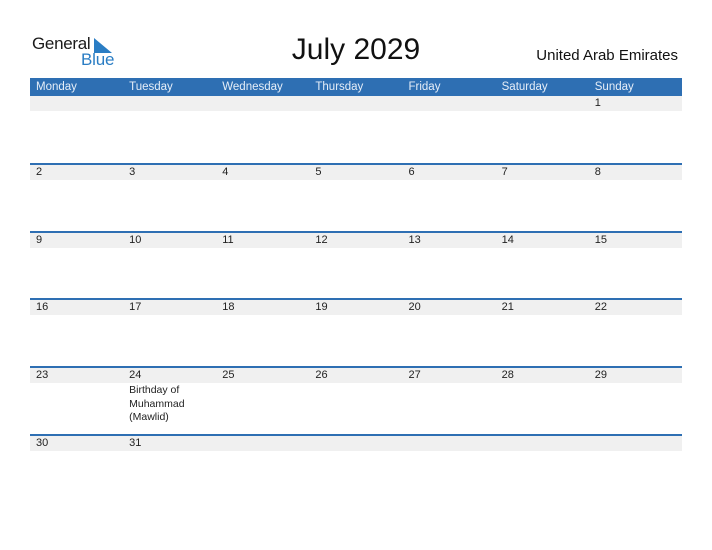  Describe the element at coordinates (339, 87) in the screenshot. I see `weekday-thursday: Thursday` at that location.